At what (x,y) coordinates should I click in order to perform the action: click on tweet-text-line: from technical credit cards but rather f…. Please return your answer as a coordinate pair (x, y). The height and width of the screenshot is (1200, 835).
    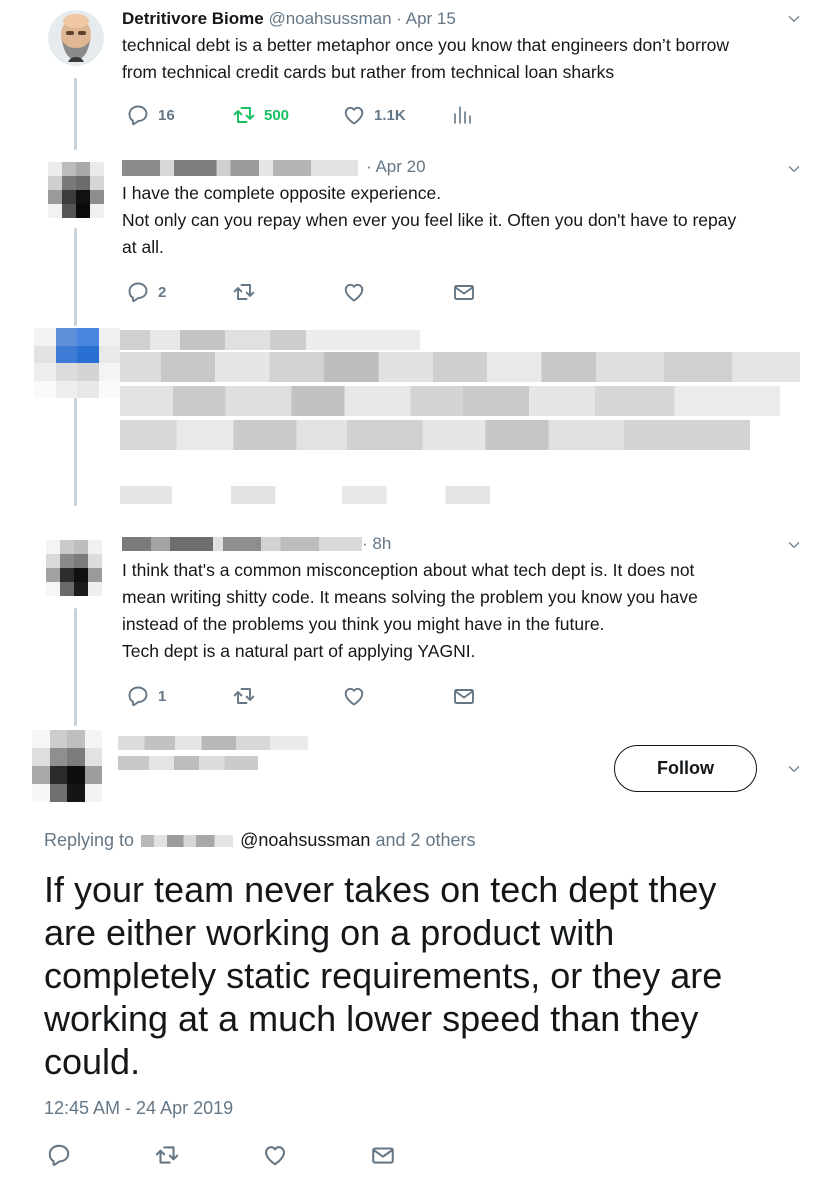
    Looking at the image, I should click on (368, 72).